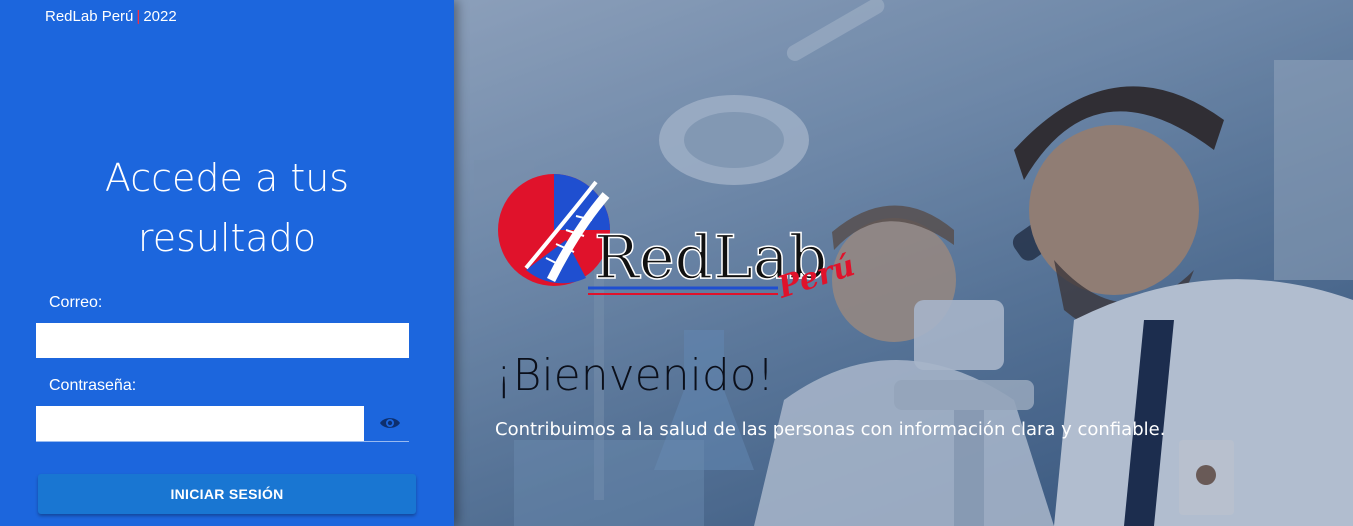 The height and width of the screenshot is (526, 1353). Describe the element at coordinates (76, 302) in the screenshot. I see `email-label: Correo:` at that location.